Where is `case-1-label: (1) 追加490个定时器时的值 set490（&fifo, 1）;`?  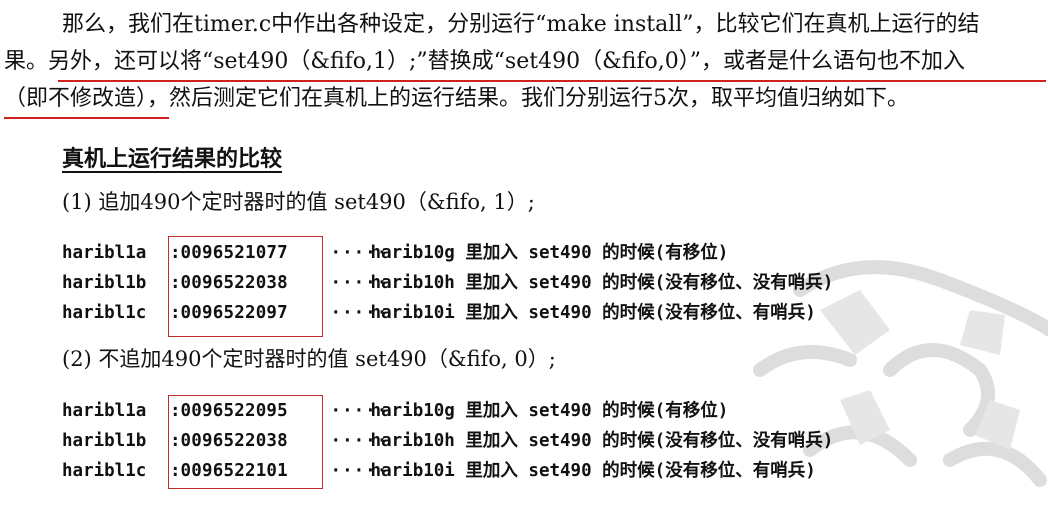
case-1-label: (1) 追加490个定时器时的值 set490（&fifo, 1）; is located at coordinates (298, 202).